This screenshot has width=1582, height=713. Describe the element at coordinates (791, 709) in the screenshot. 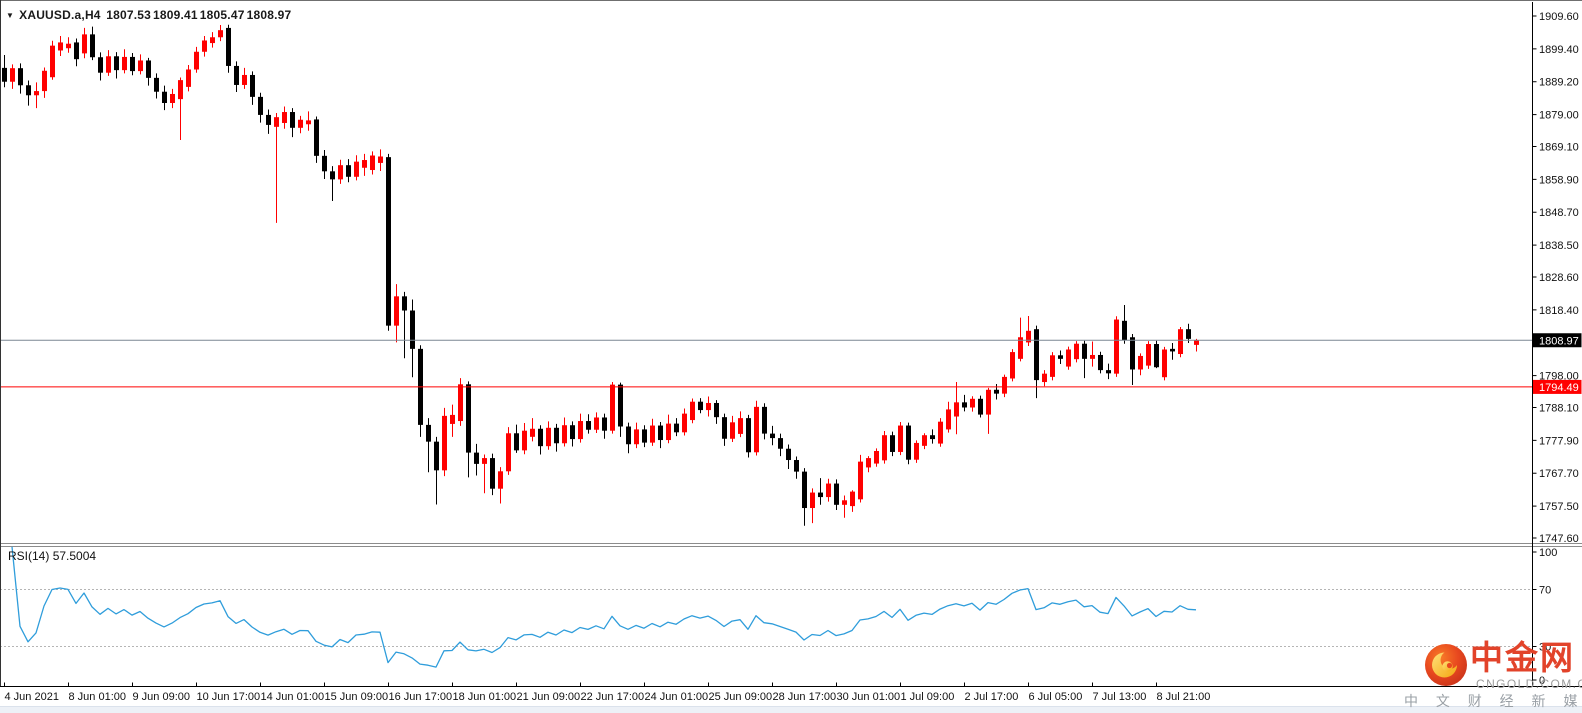

I see `bottom-scrollbar-strip` at that location.